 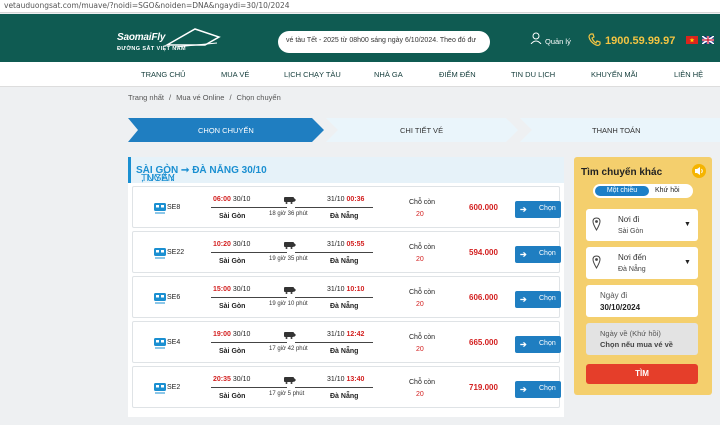 What do you see at coordinates (235, 74) in the screenshot?
I see `nav-buy-ticket: MUA VÉ` at bounding box center [235, 74].